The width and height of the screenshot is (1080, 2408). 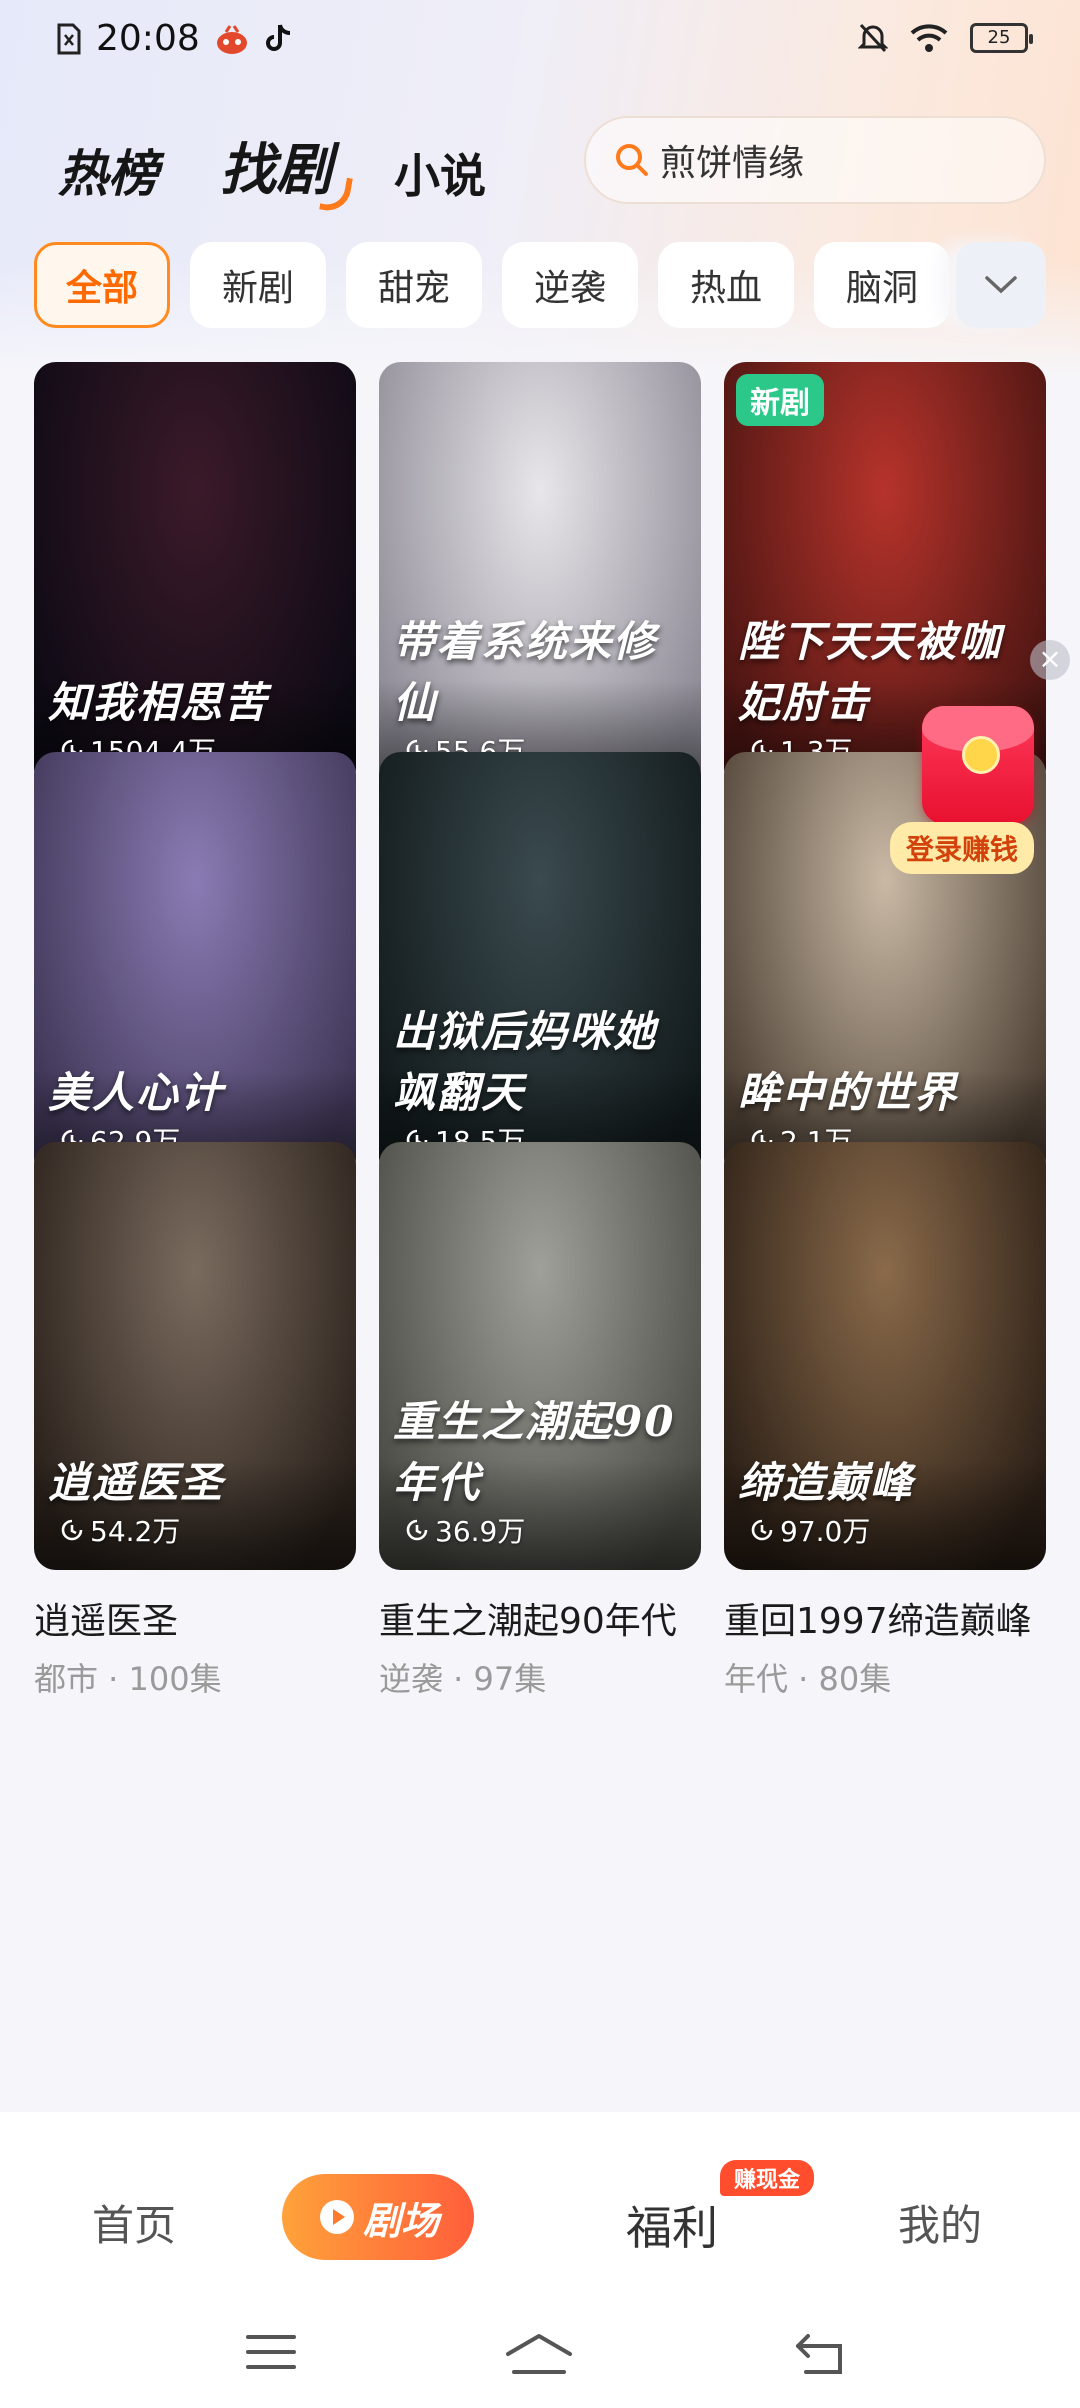 I want to click on play-count: 36.9万, so click(x=465, y=1530).